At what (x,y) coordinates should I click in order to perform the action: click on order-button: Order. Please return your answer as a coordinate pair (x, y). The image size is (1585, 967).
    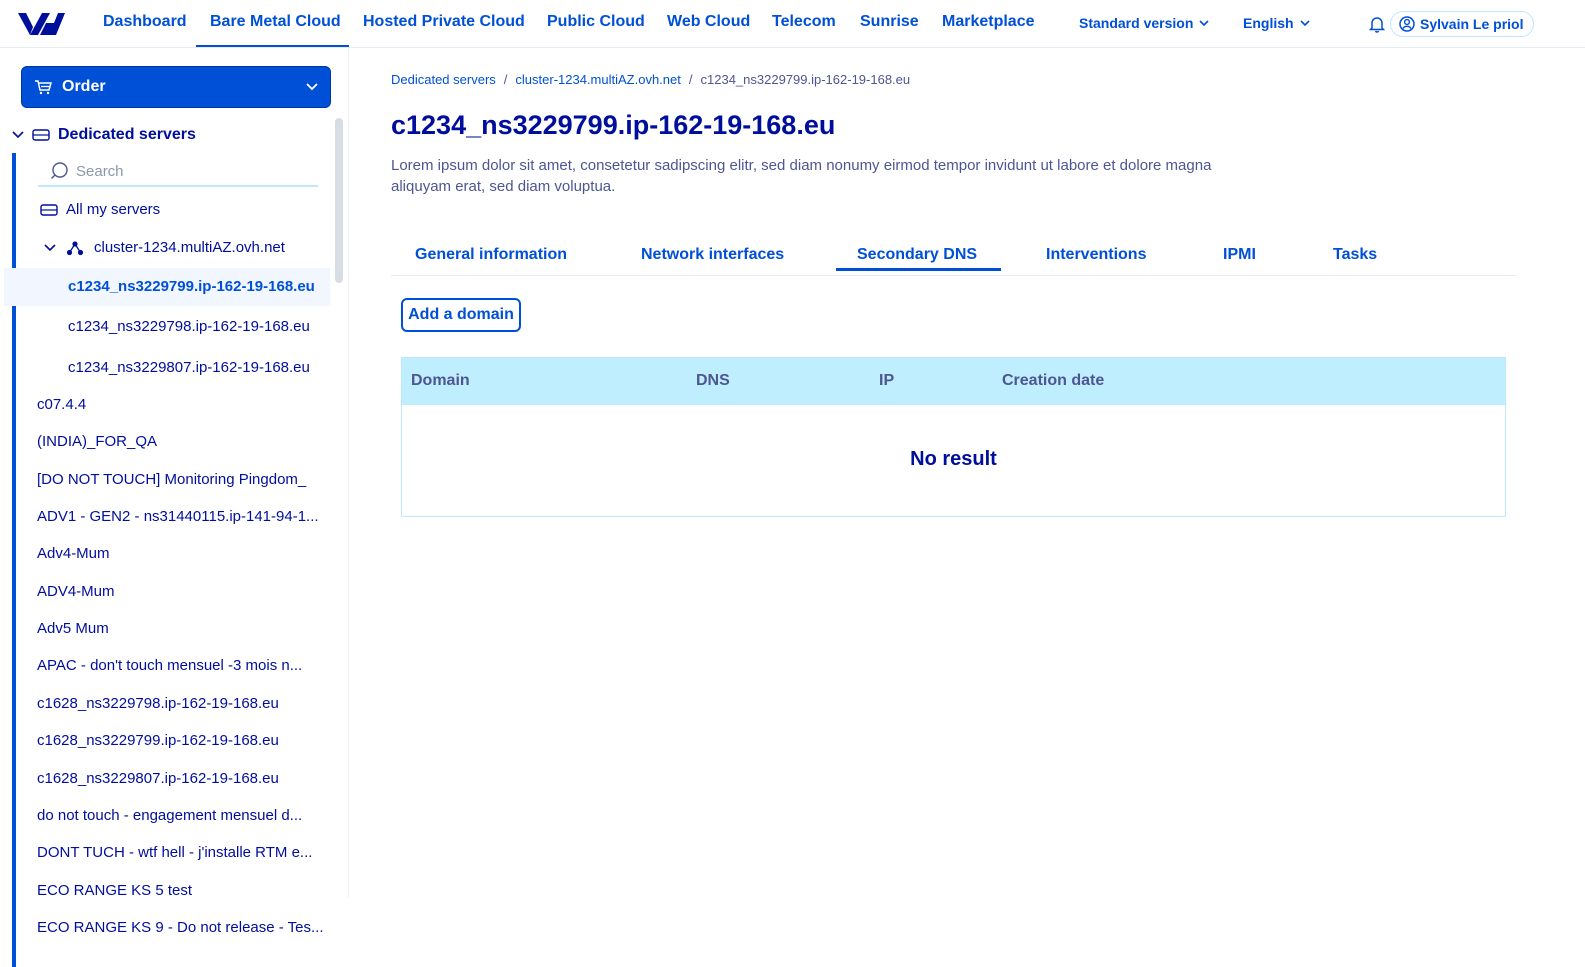
    Looking at the image, I should click on (176, 87).